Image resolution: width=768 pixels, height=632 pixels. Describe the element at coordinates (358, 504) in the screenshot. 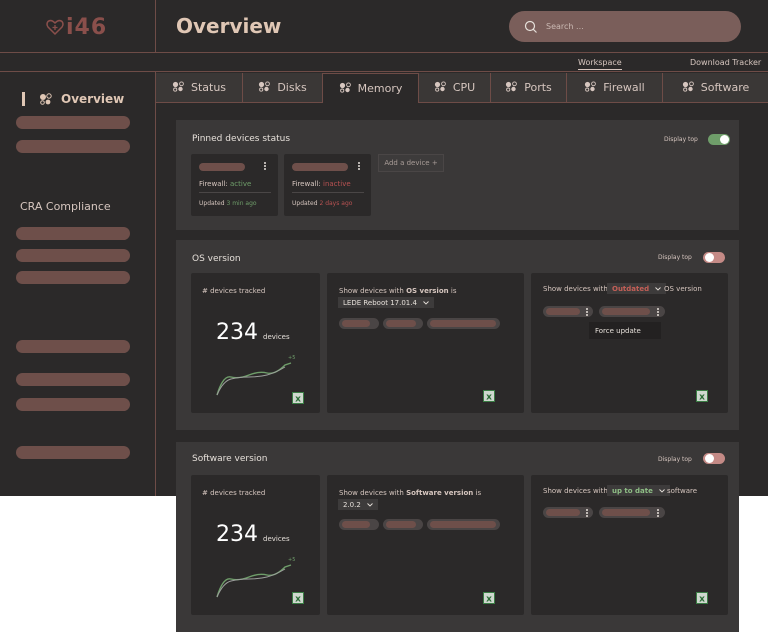

I see `software-version-select: 2.0.2` at that location.